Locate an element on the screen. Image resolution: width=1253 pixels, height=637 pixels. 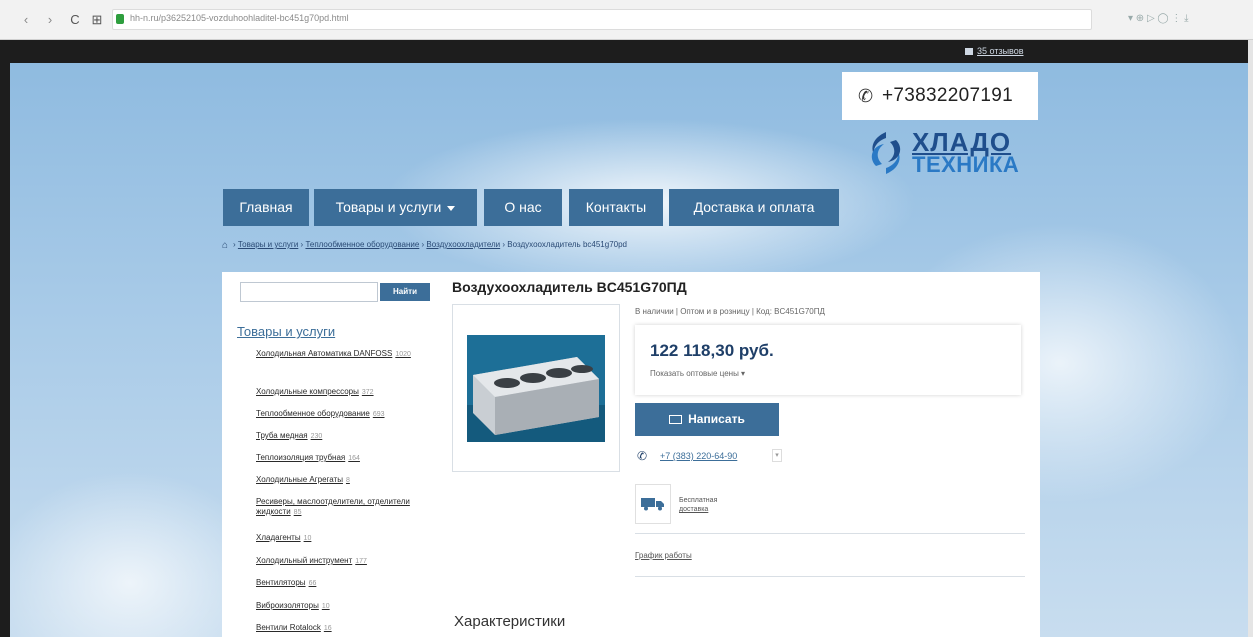
sidebar-item: Теплообменное оборудование 693 is located at coordinates (336, 414).